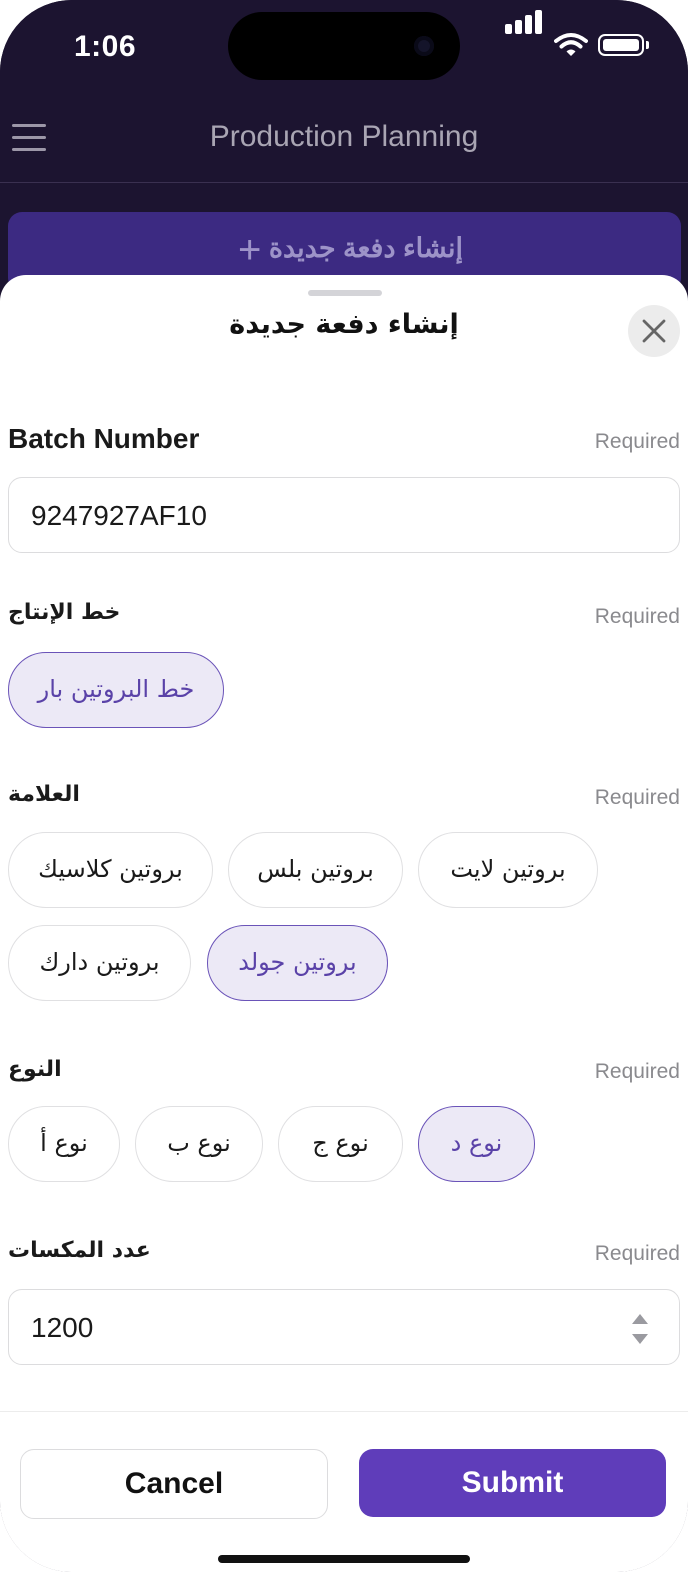  Describe the element at coordinates (637, 1071) in the screenshot. I see `type-required: Required` at that location.